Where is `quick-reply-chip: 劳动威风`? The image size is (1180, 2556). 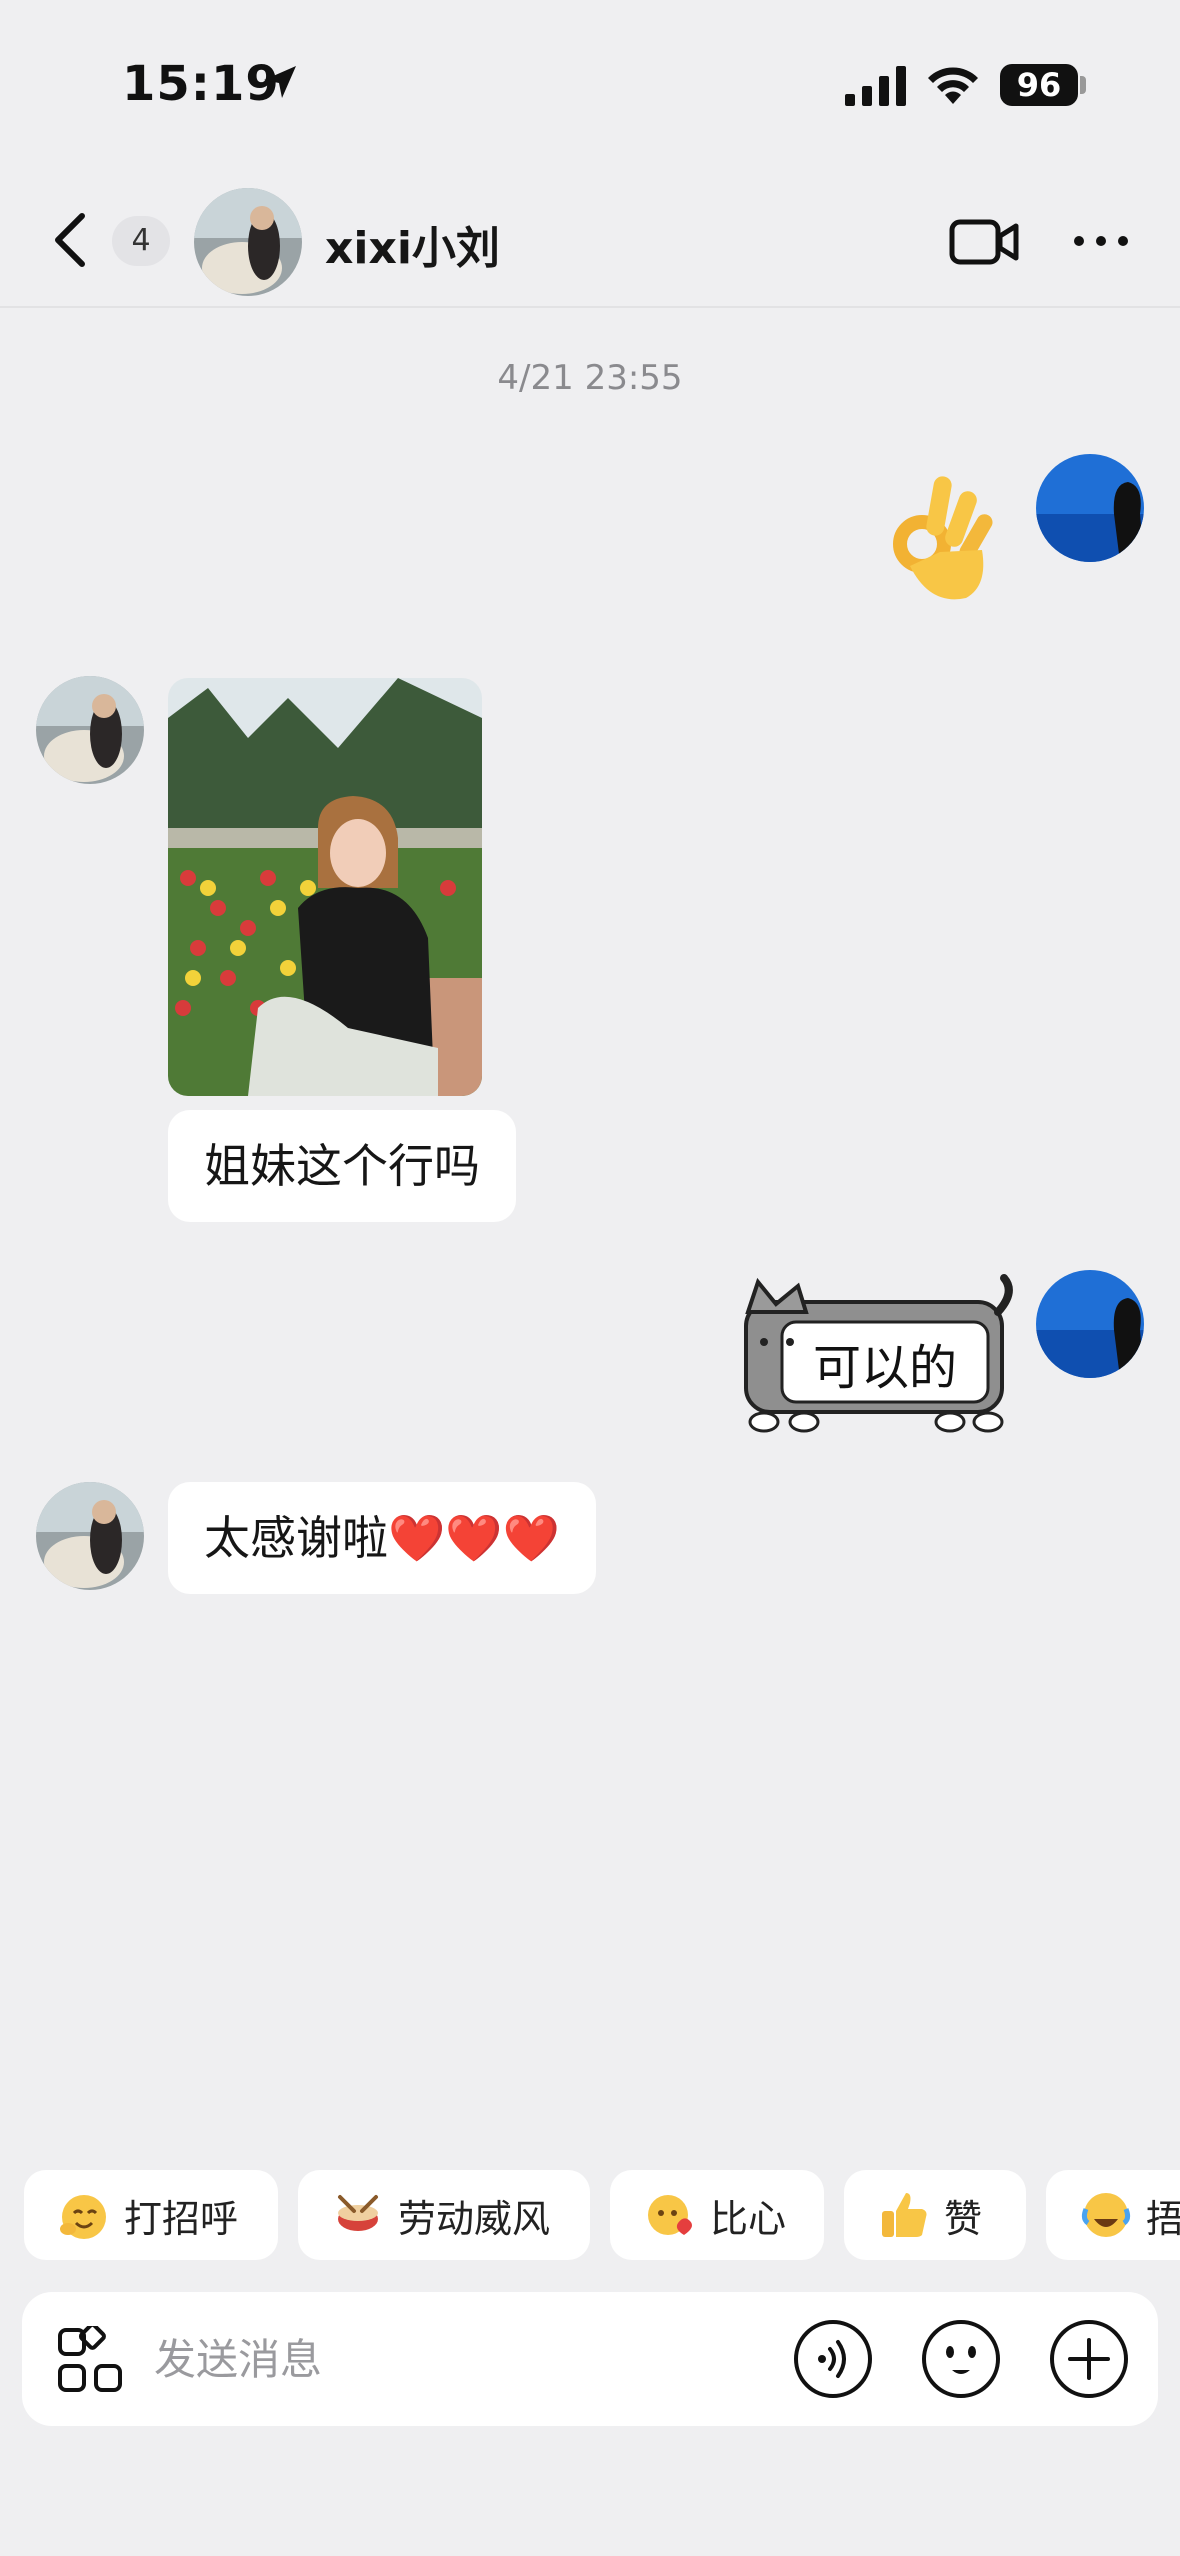
quick-reply-chip: 劳动威风 is located at coordinates (444, 2215).